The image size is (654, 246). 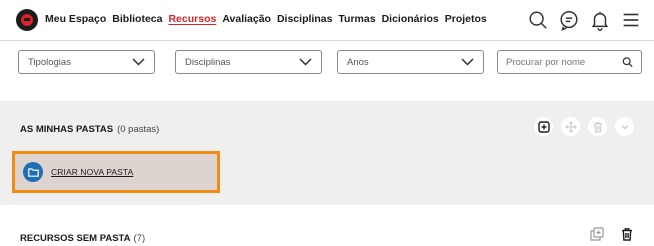 I want to click on folder-icon-badge, so click(x=33, y=172).